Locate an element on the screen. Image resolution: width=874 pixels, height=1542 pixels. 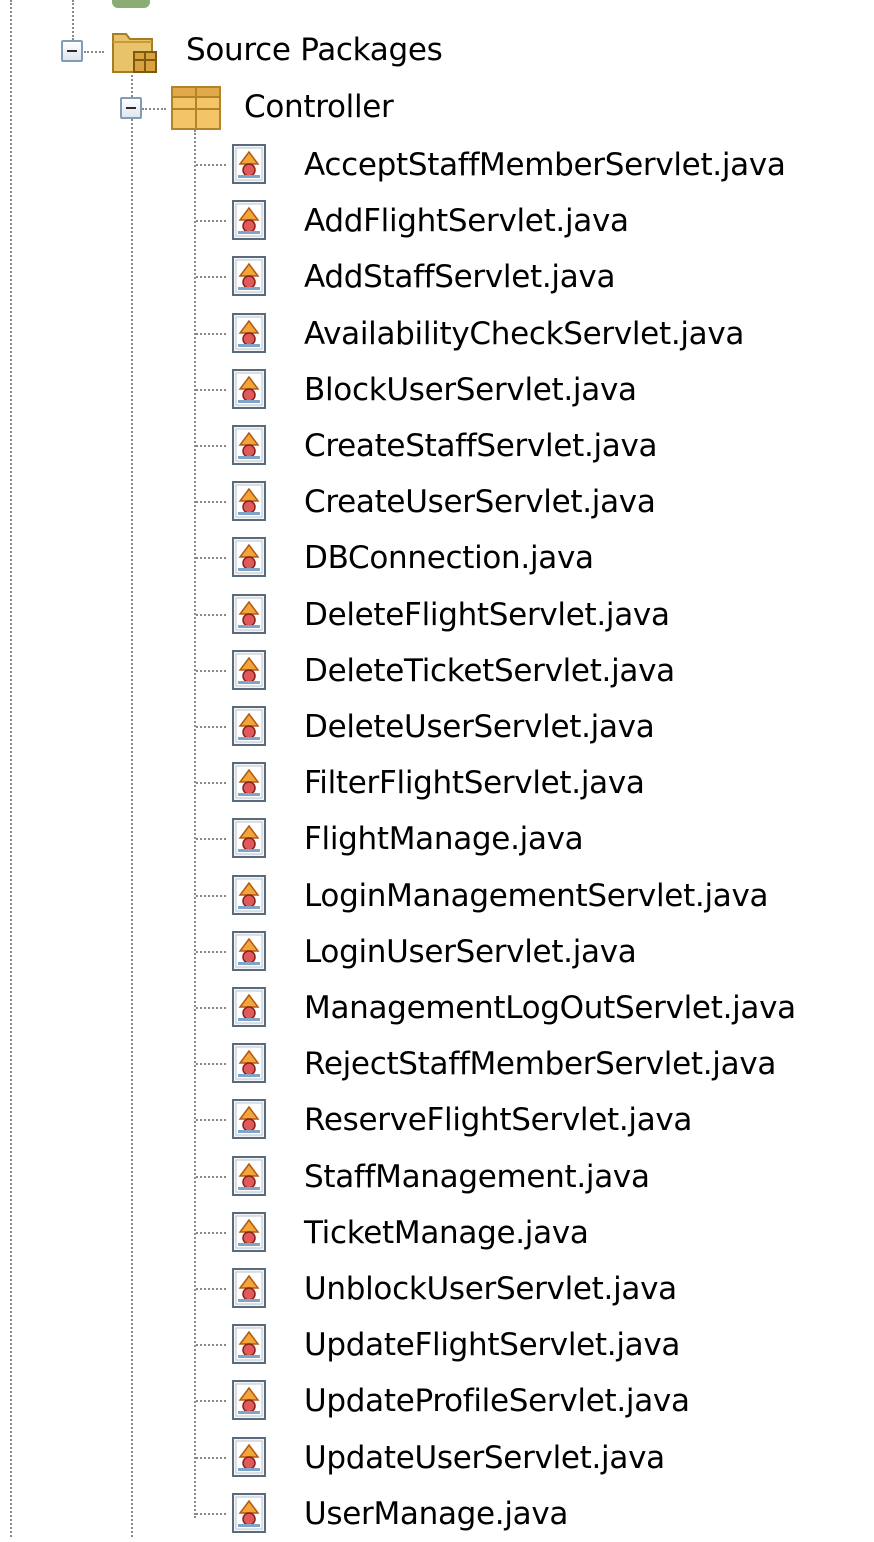
file-tree-item: AvailabilityCheckServlet.java is located at coordinates (437, 334).